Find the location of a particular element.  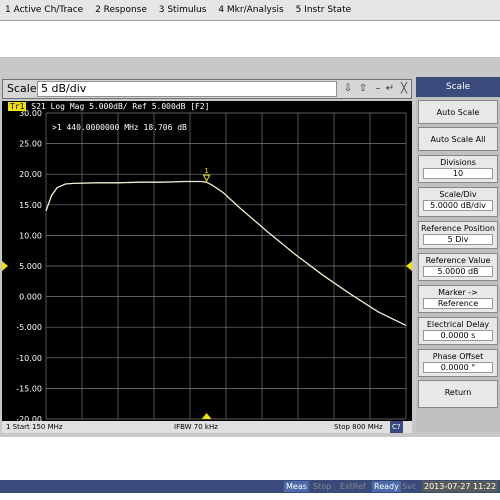

softkey-return: Return is located at coordinates (458, 394).